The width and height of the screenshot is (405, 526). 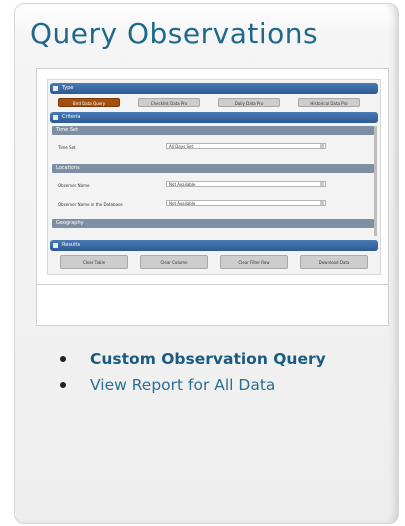 What do you see at coordinates (329, 102) in the screenshot?
I see `type-button-4: Historical Data Pro` at bounding box center [329, 102].